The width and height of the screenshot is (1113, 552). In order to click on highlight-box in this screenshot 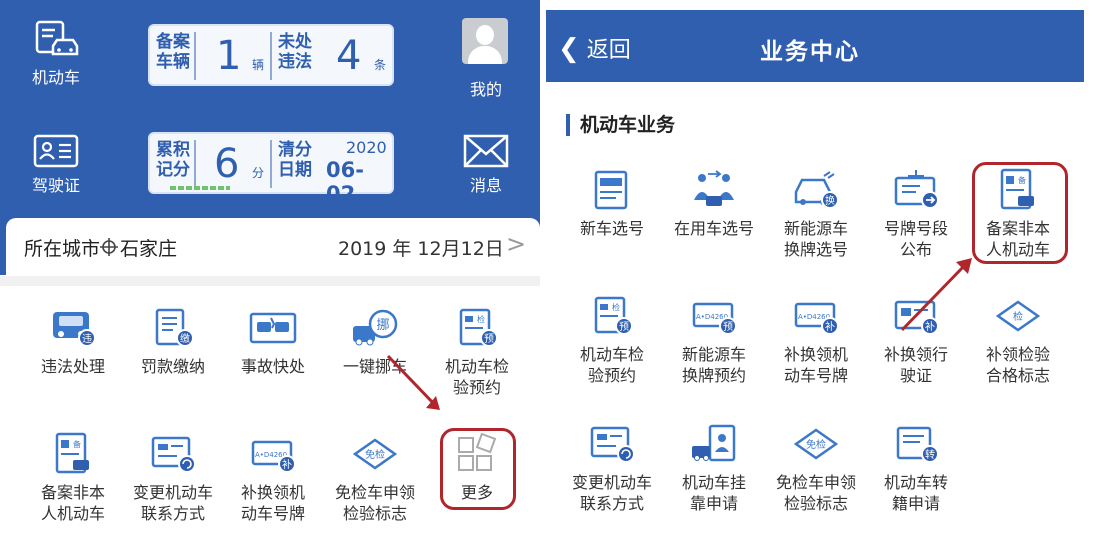, I will do `click(478, 469)`.